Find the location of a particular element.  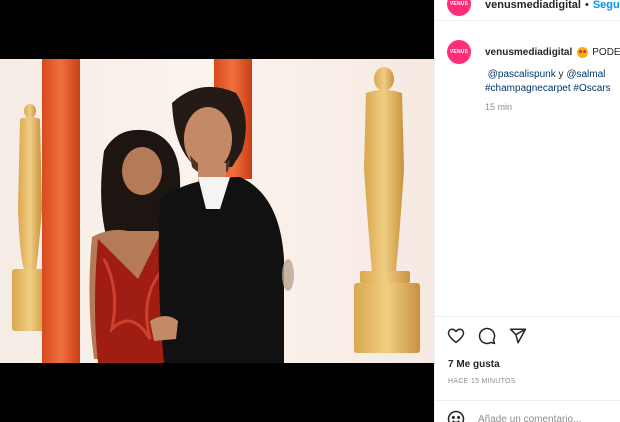

emoji-icon is located at coordinates (456, 416).